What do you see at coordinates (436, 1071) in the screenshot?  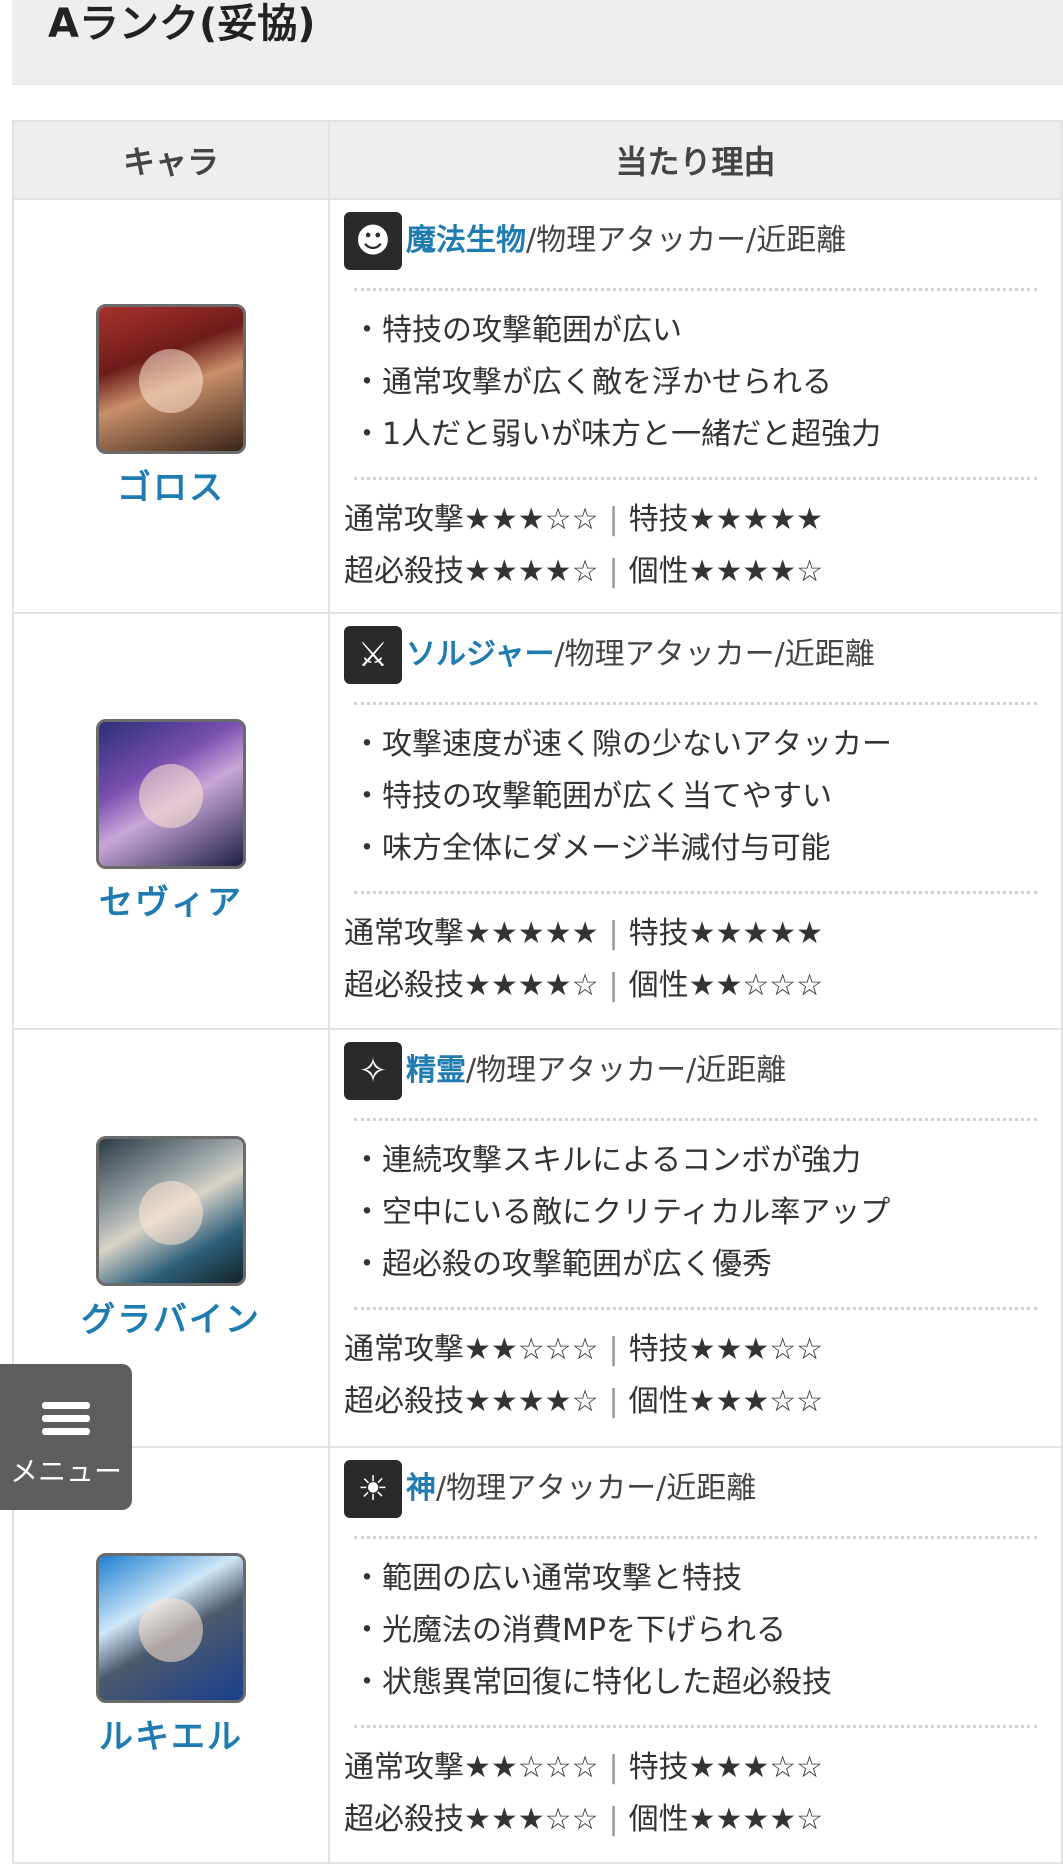 I see `type-link: 精霊` at bounding box center [436, 1071].